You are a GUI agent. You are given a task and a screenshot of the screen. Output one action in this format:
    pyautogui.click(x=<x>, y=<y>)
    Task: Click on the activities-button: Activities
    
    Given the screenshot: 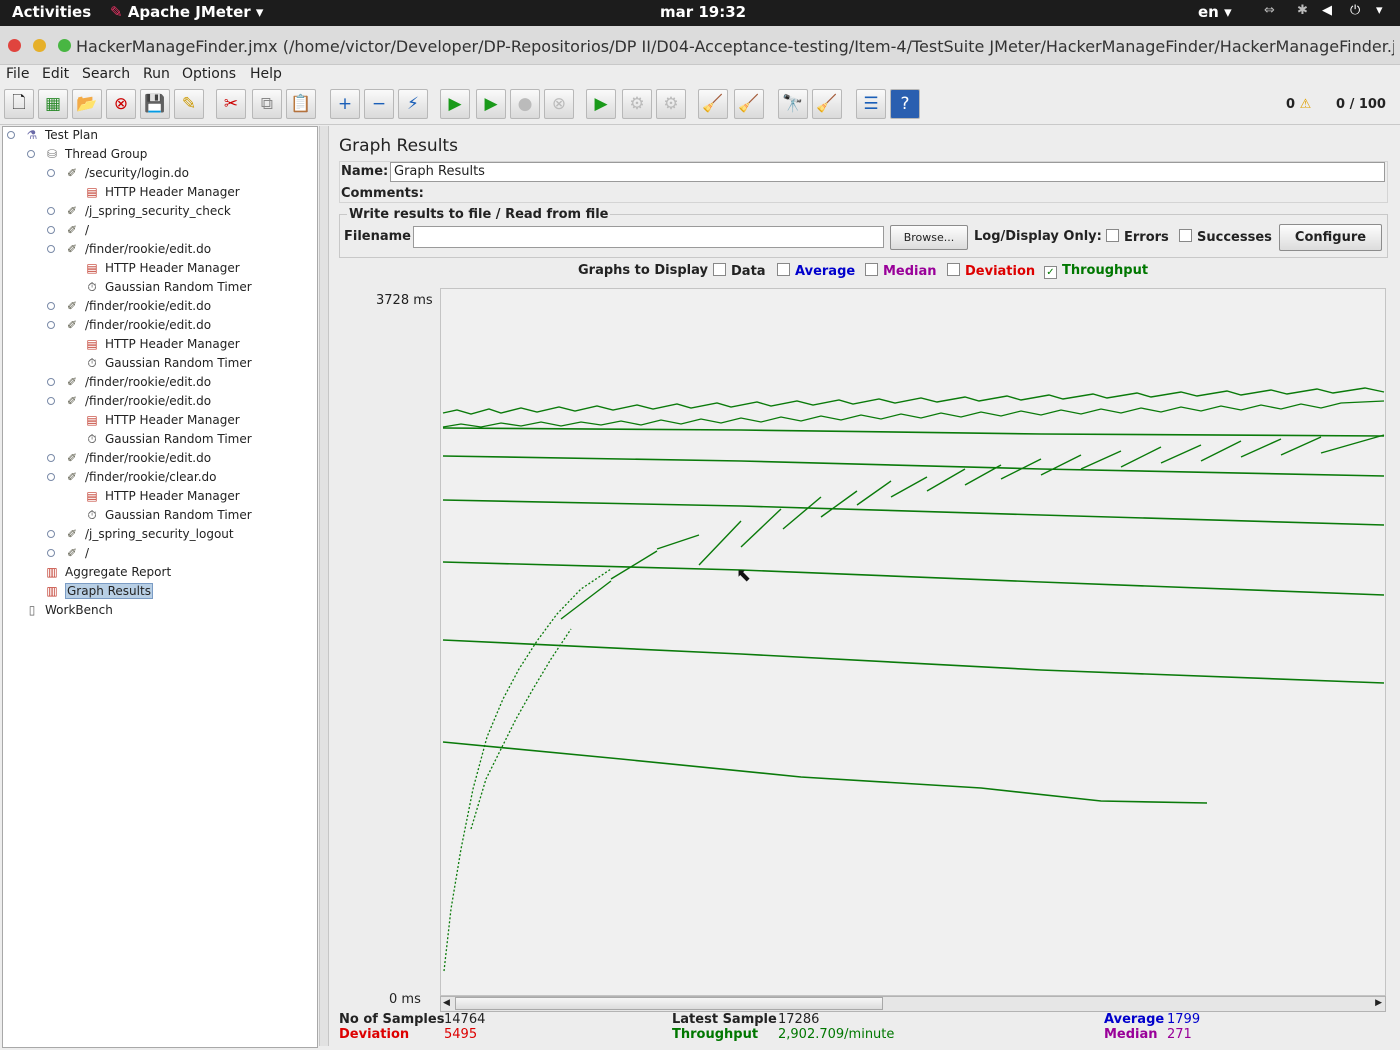 What is the action you would take?
    pyautogui.click(x=51, y=12)
    